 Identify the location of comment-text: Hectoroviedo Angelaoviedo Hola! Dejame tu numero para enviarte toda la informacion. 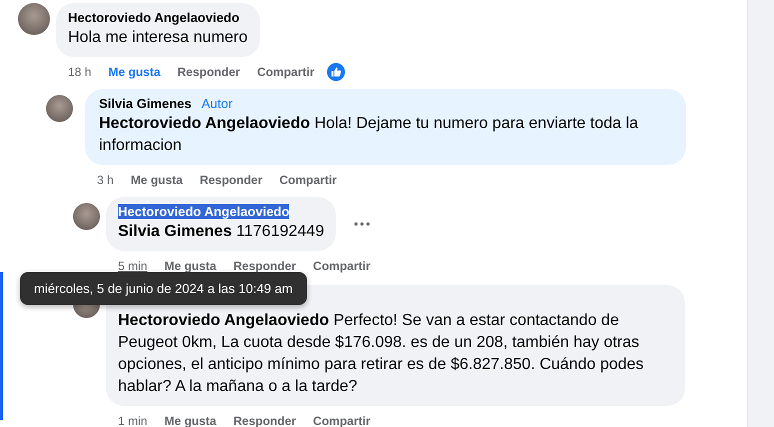
(369, 135).